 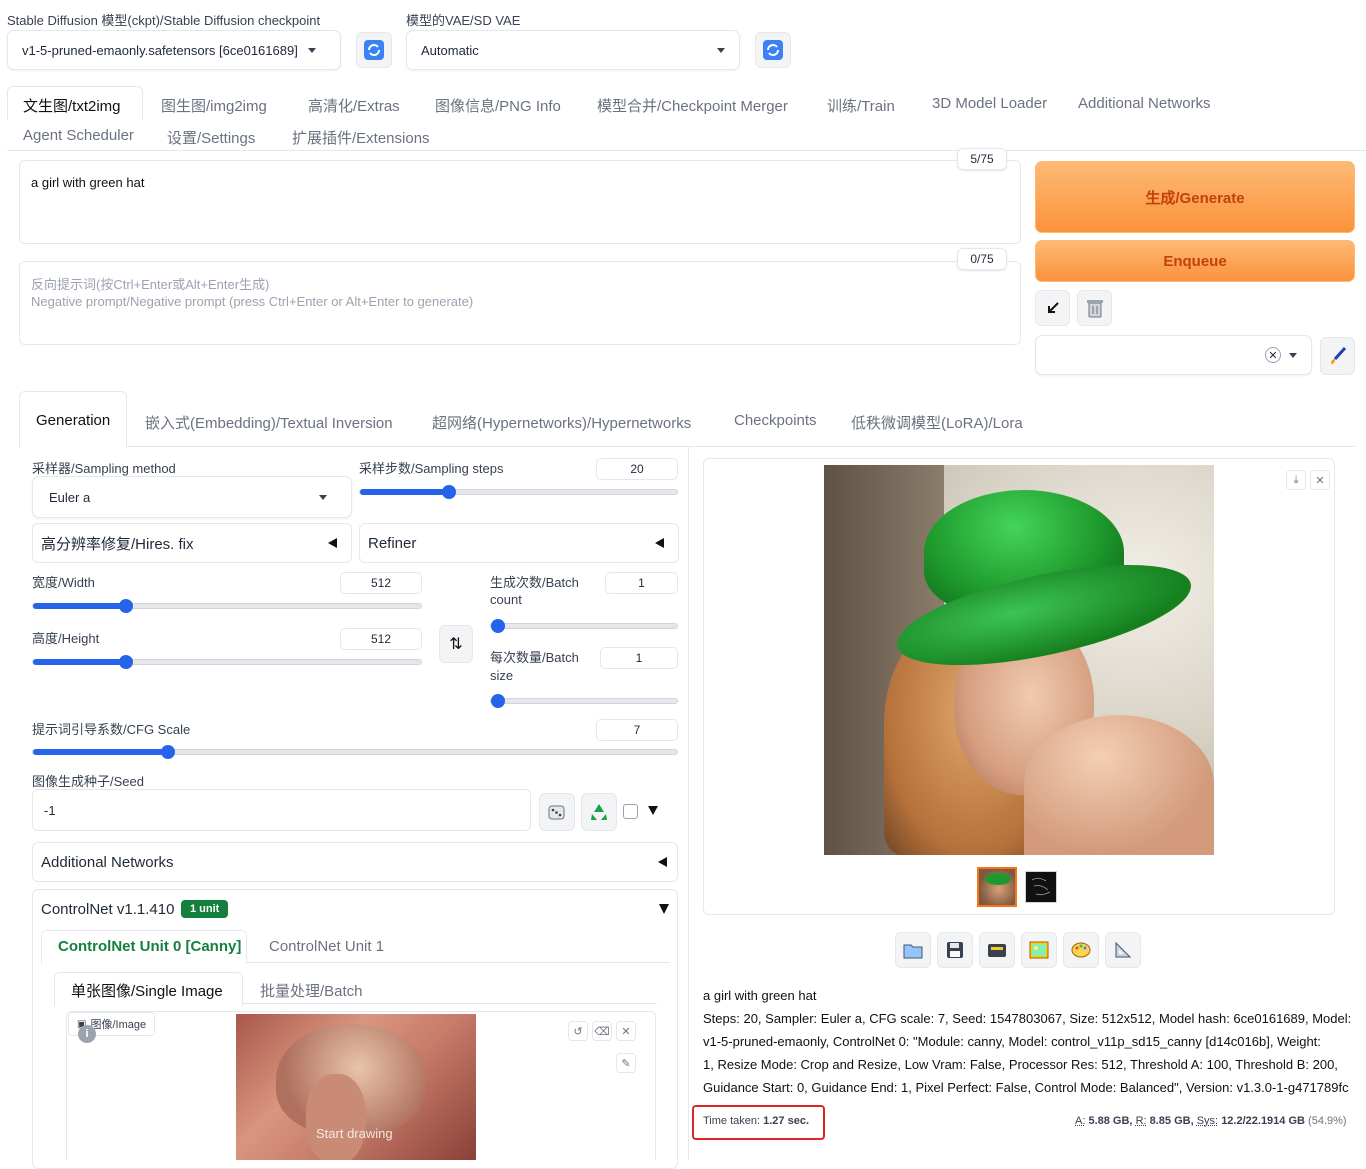 What do you see at coordinates (326, 946) in the screenshot?
I see `tab-controlnet-unit-1: ControlNet Unit 1` at bounding box center [326, 946].